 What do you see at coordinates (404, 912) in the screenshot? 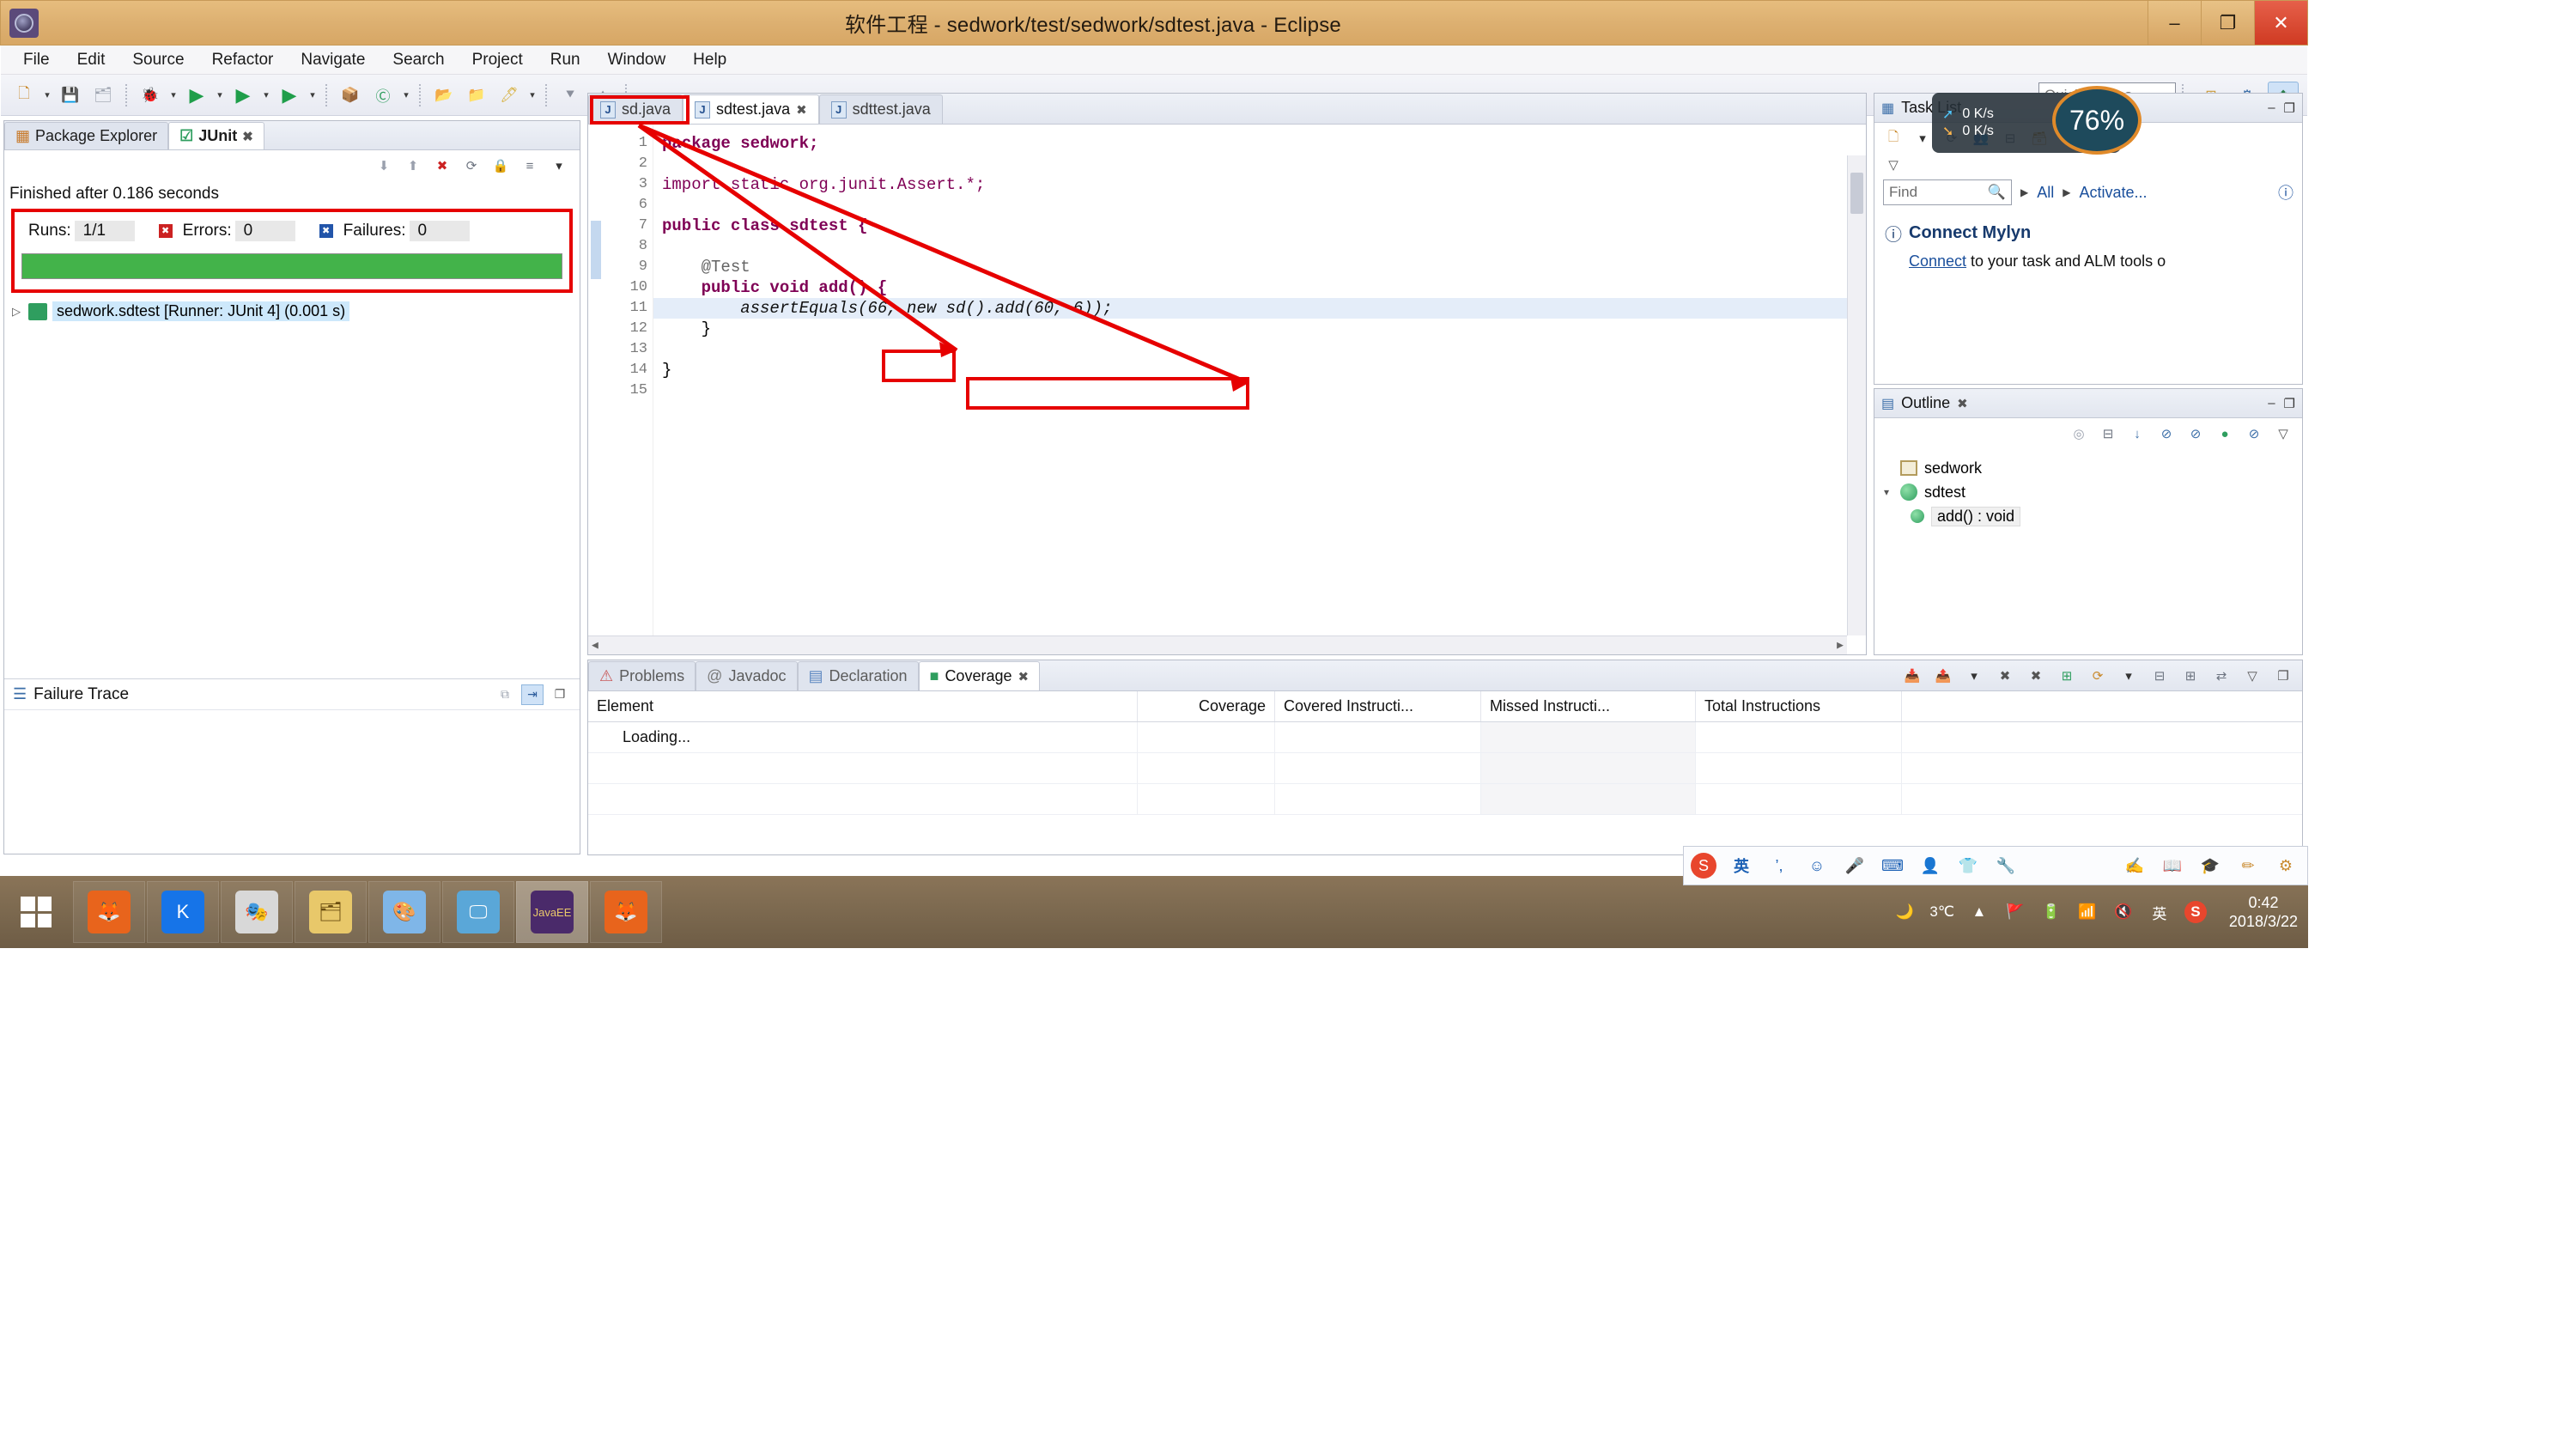
I see `taskbar-app-paint: 🎨` at bounding box center [404, 912].